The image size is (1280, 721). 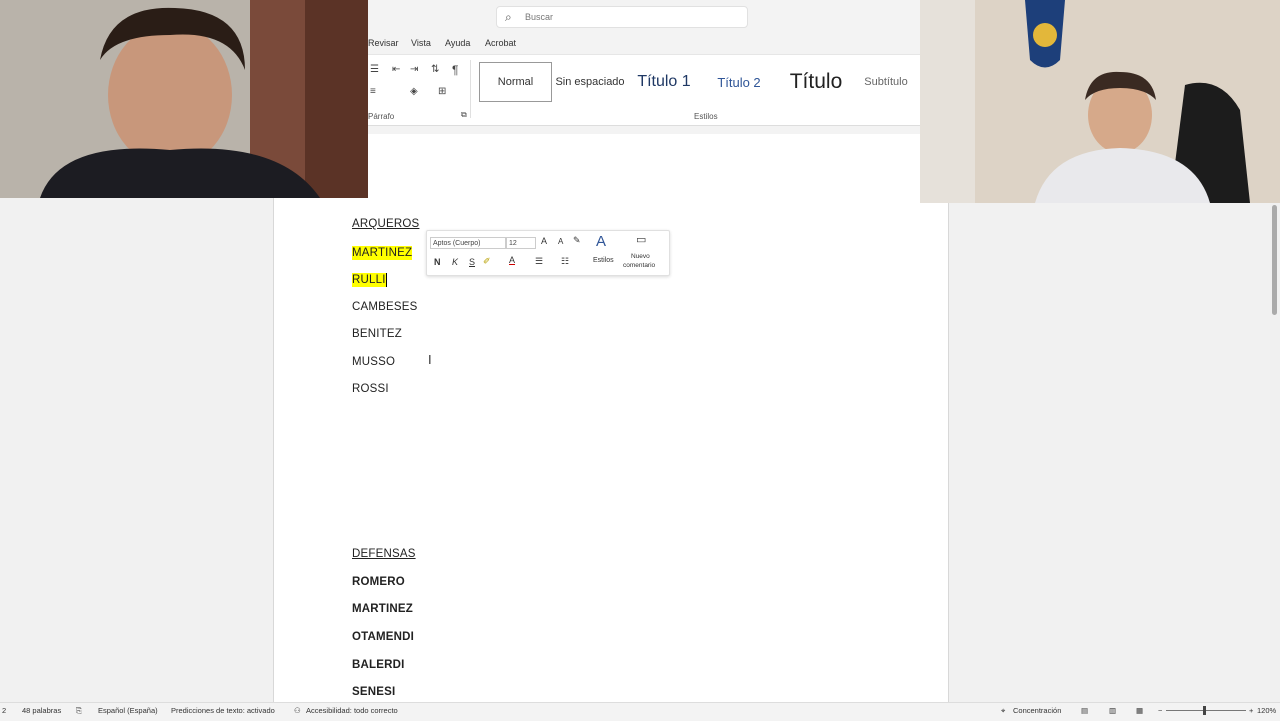 I want to click on comment-icon: ▭, so click(x=641, y=239).